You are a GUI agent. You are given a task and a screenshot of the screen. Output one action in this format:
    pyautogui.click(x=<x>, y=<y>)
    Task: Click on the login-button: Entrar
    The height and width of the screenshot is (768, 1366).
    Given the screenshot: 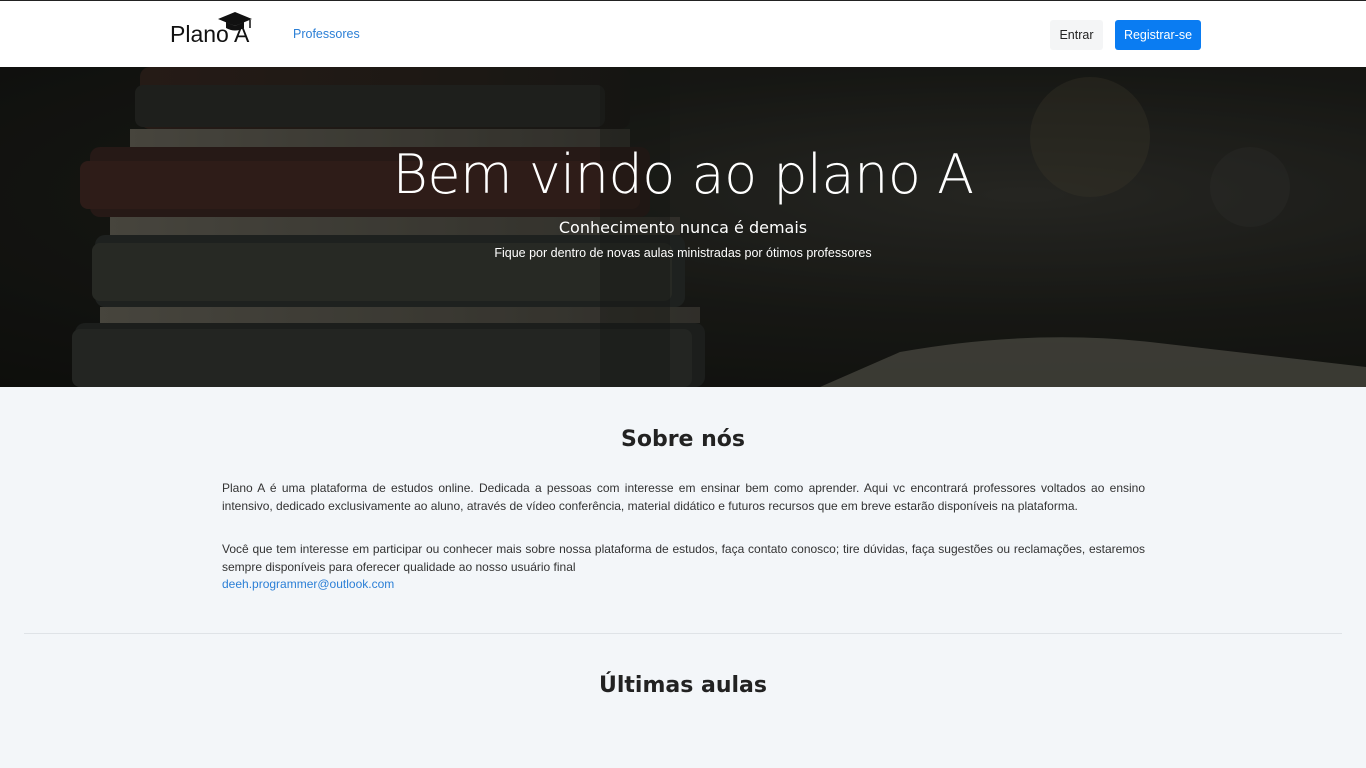 What is the action you would take?
    pyautogui.click(x=1076, y=35)
    